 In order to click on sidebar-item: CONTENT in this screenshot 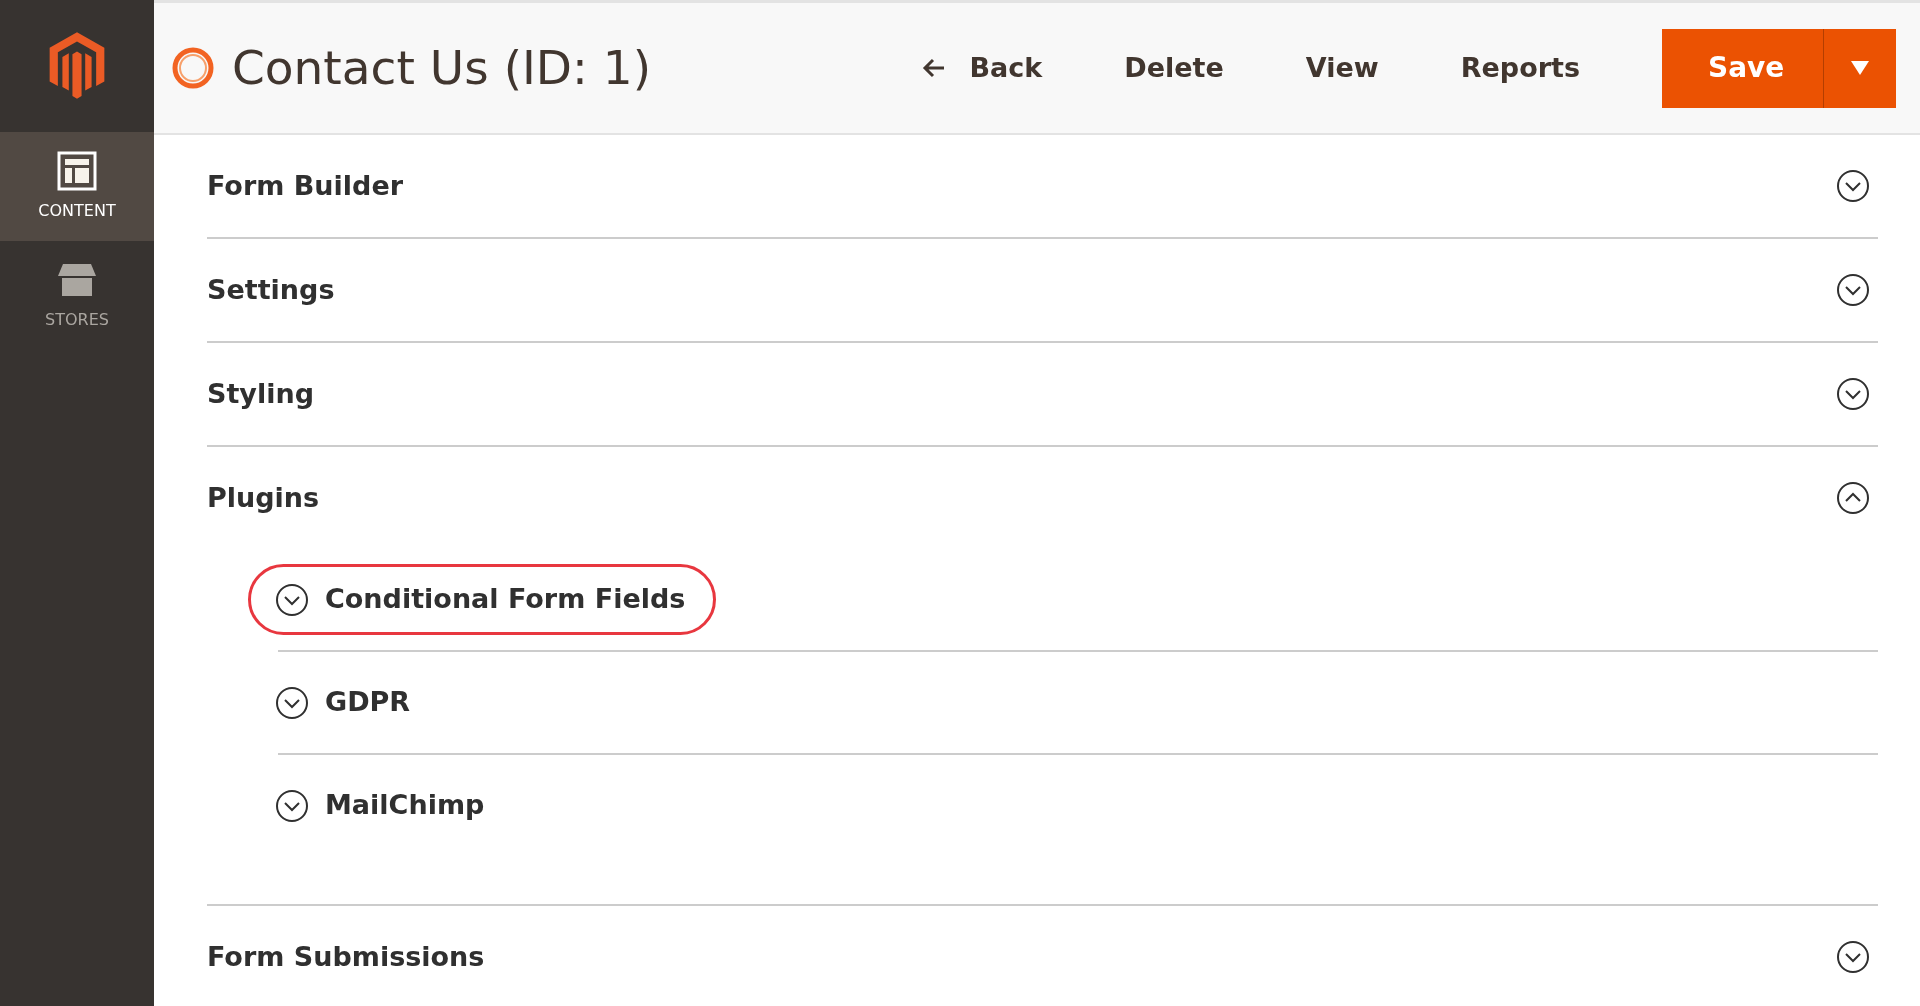, I will do `click(77, 186)`.